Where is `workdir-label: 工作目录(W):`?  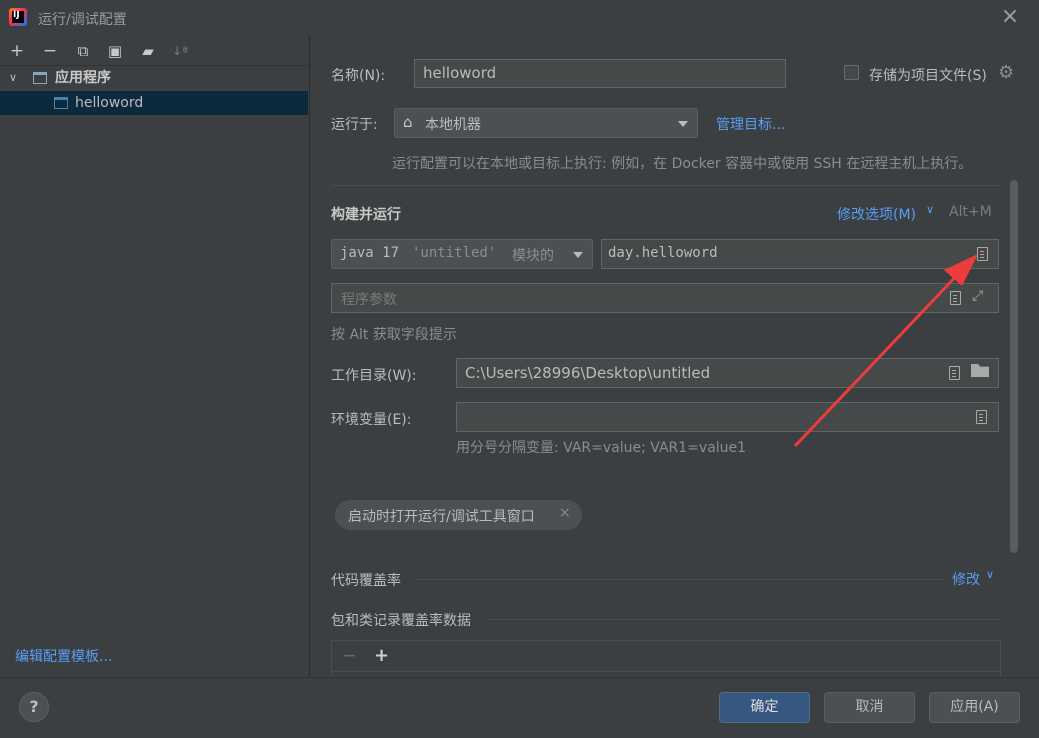 workdir-label: 工作目录(W): is located at coordinates (374, 376).